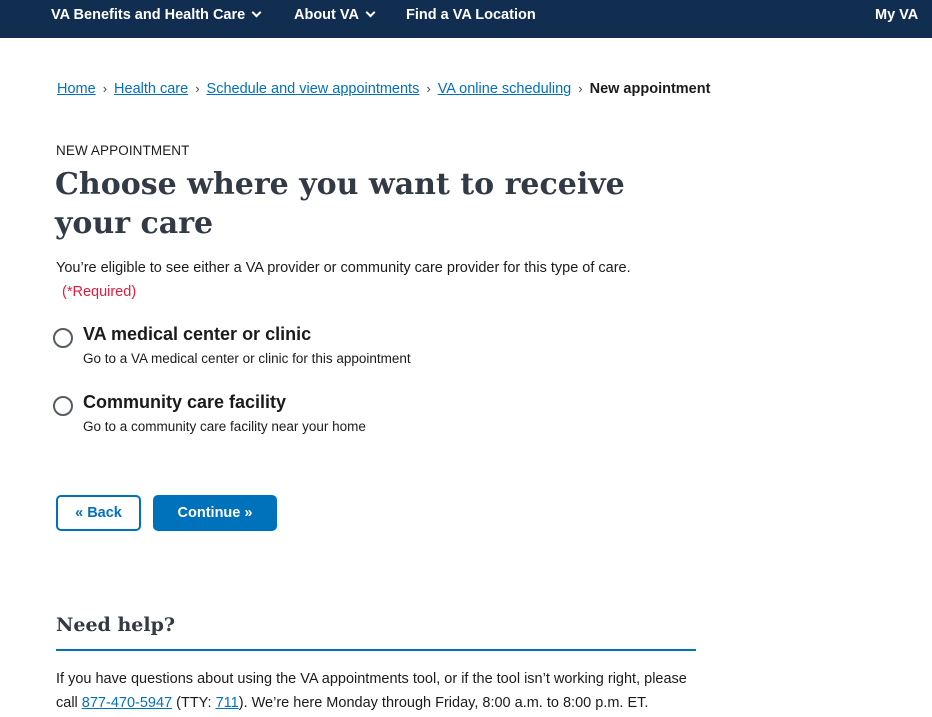 Image resolution: width=932 pixels, height=717 pixels. What do you see at coordinates (98, 513) in the screenshot?
I see `back-button: « Back` at bounding box center [98, 513].